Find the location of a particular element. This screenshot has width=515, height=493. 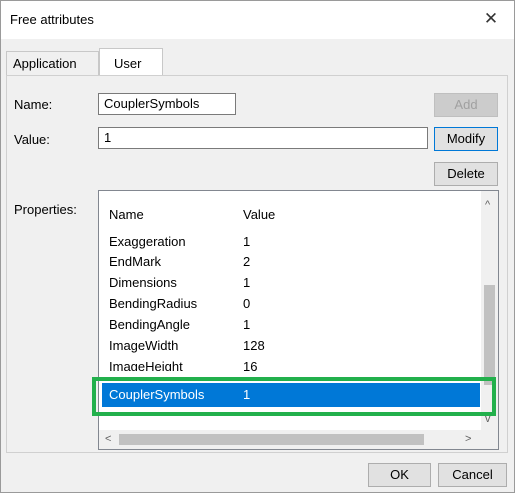

row-name: ImageHeight is located at coordinates (146, 365).